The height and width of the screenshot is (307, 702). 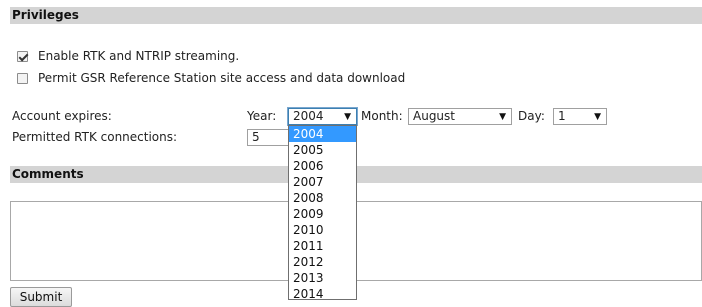 What do you see at coordinates (322, 134) in the screenshot?
I see `year-option: 2004` at bounding box center [322, 134].